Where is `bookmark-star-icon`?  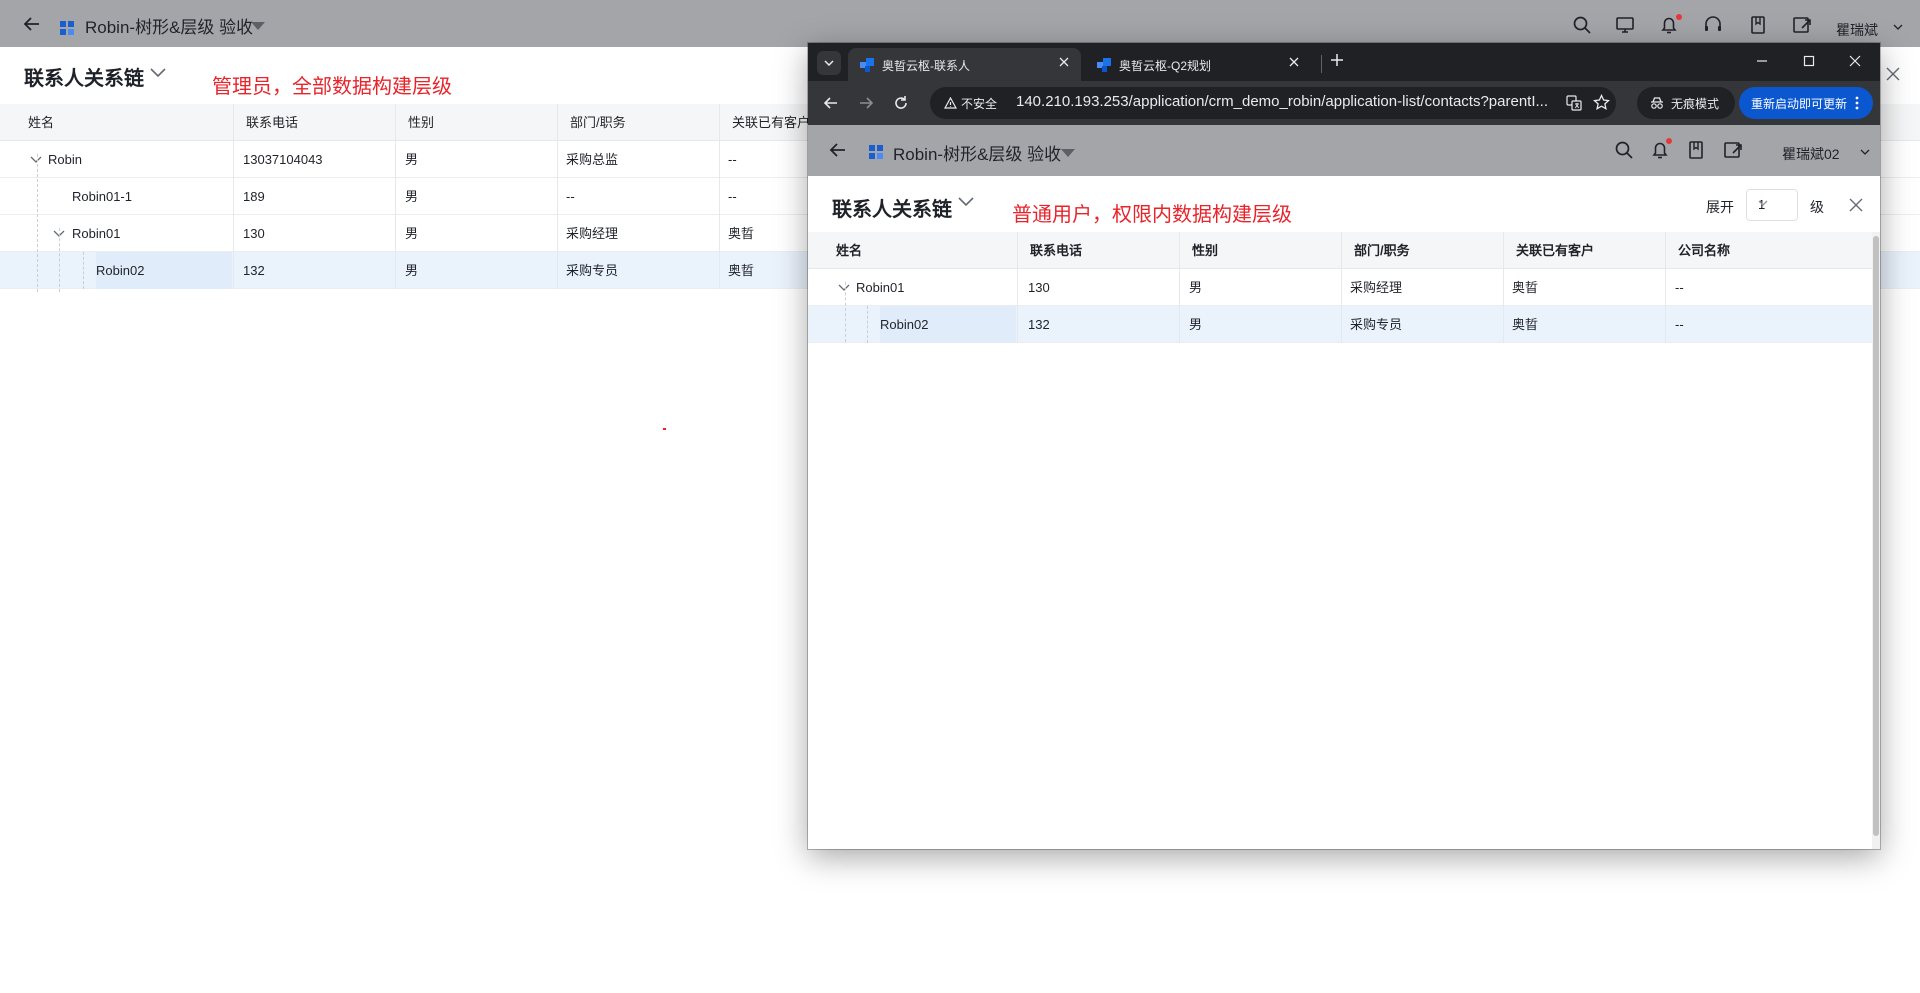
bookmark-star-icon is located at coordinates (1601, 102).